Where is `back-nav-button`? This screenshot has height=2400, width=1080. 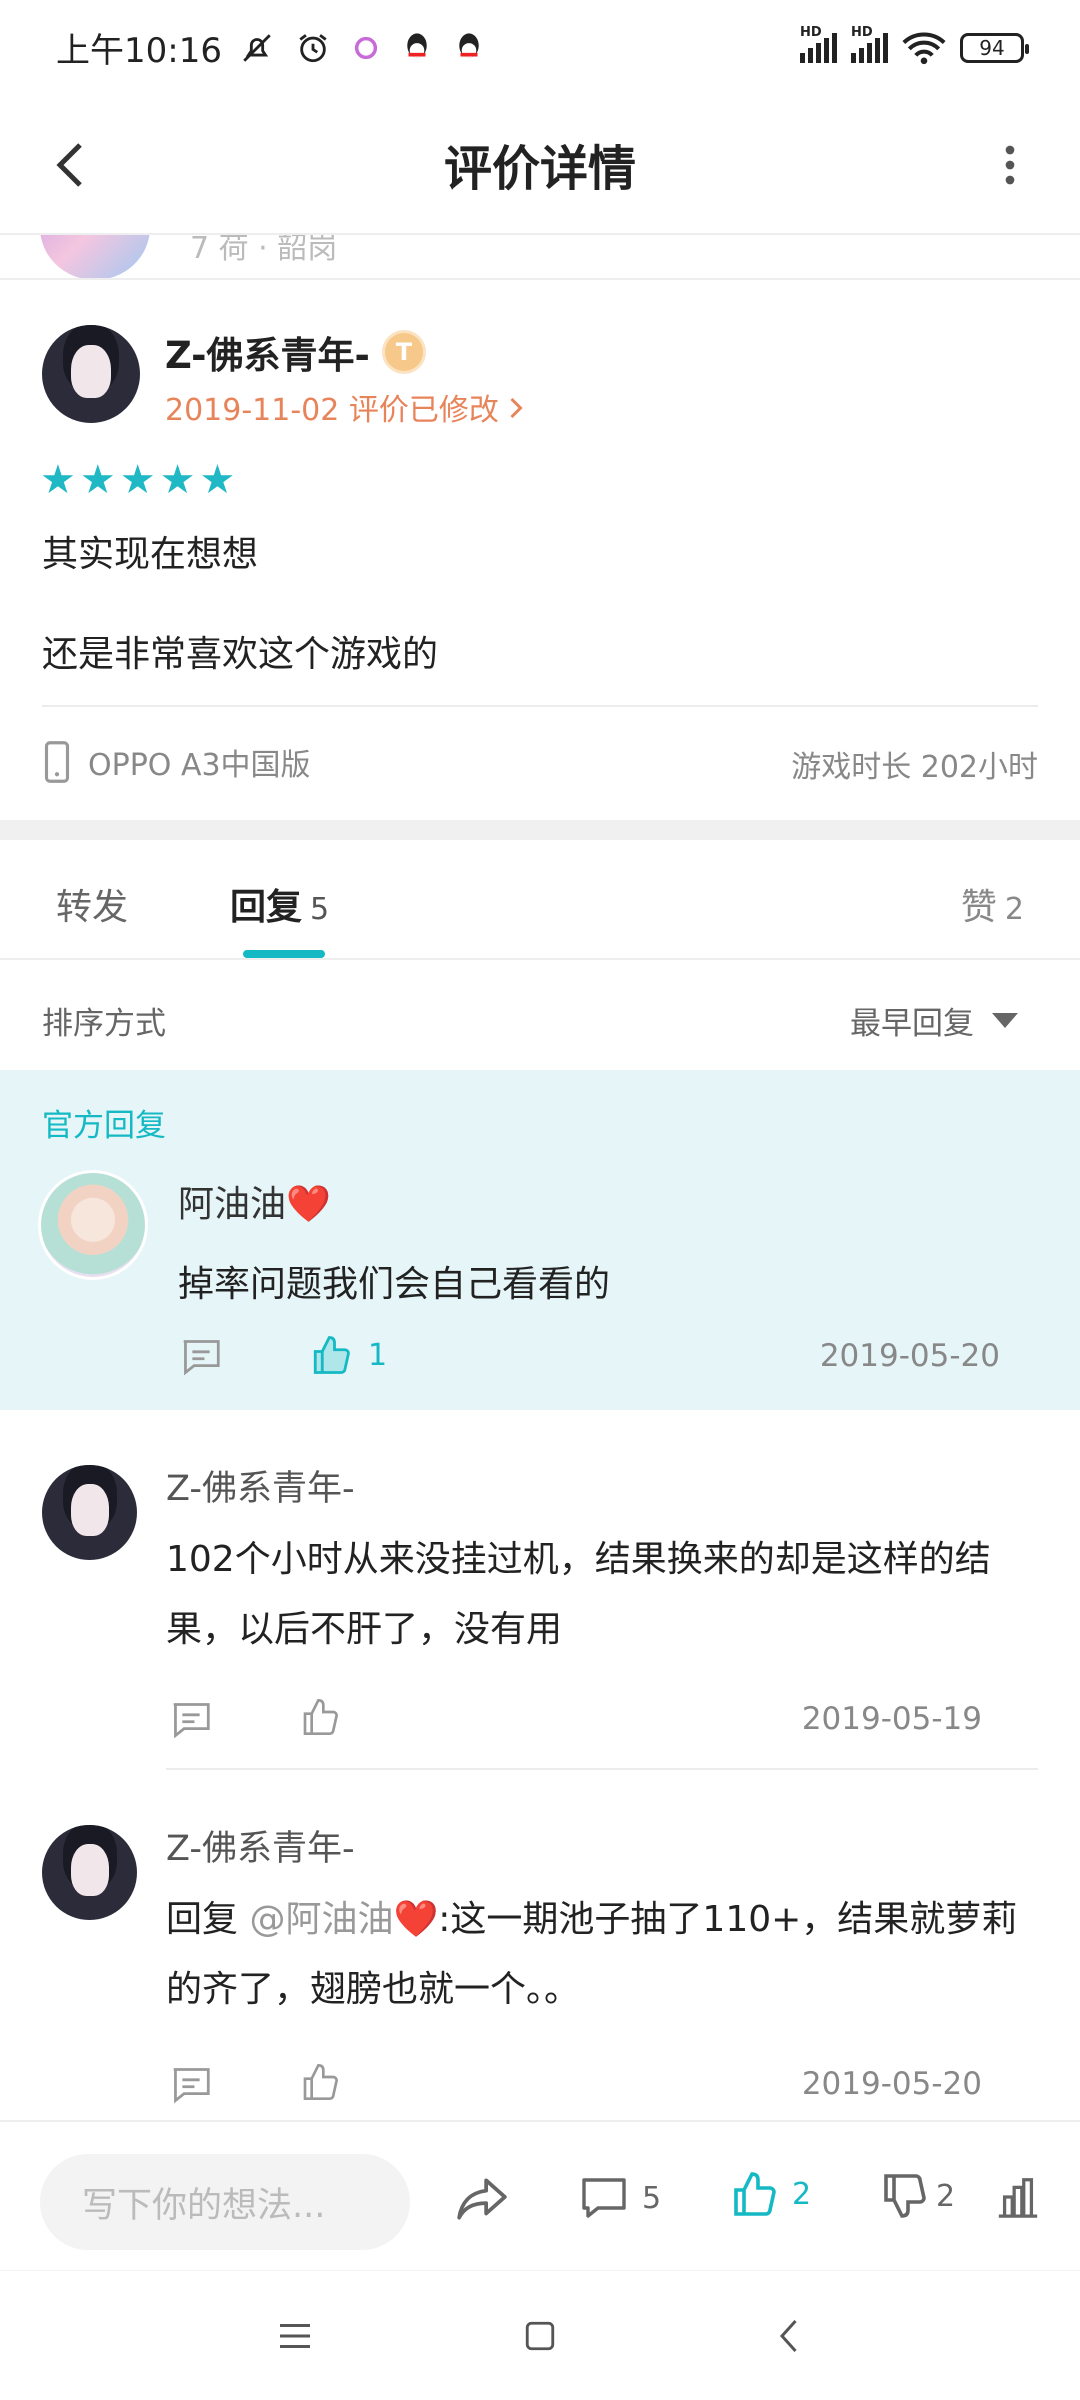 back-nav-button is located at coordinates (788, 2336).